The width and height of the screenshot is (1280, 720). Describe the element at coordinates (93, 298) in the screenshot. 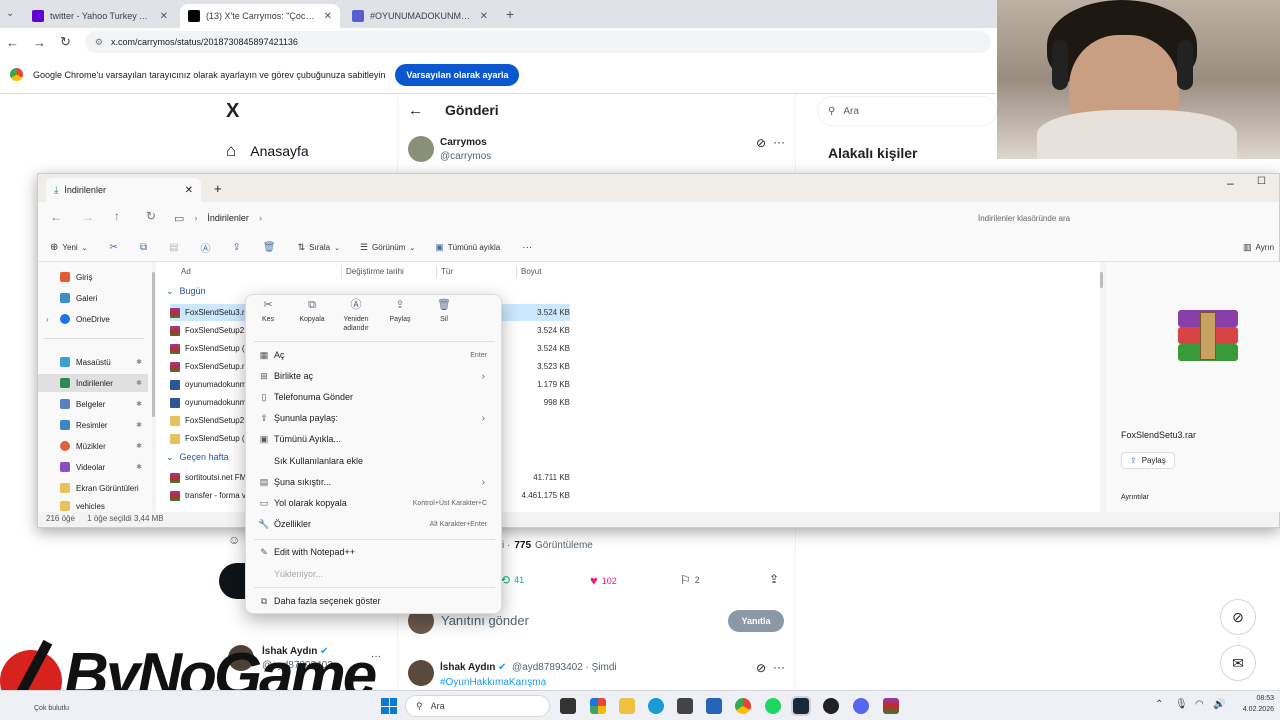

I see `sidebar-item-gallery: Galeri` at that location.